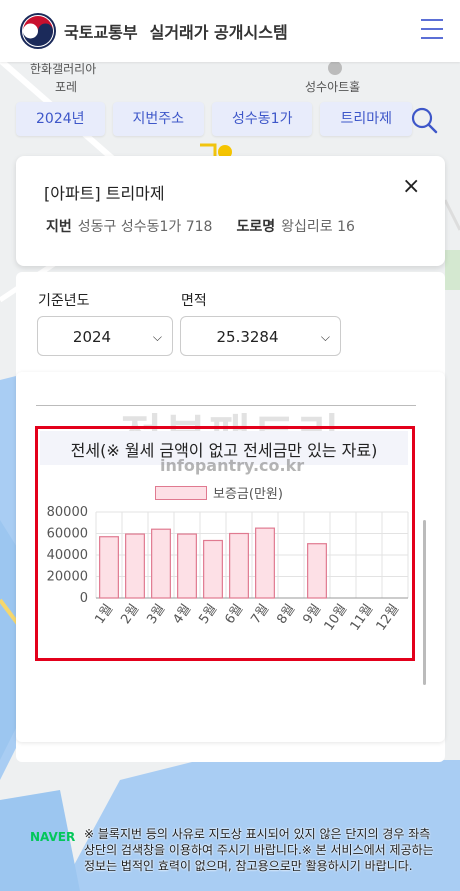 Image resolution: width=460 pixels, height=891 pixels. Describe the element at coordinates (53, 837) in the screenshot. I see `naver-logo: NAVER` at that location.